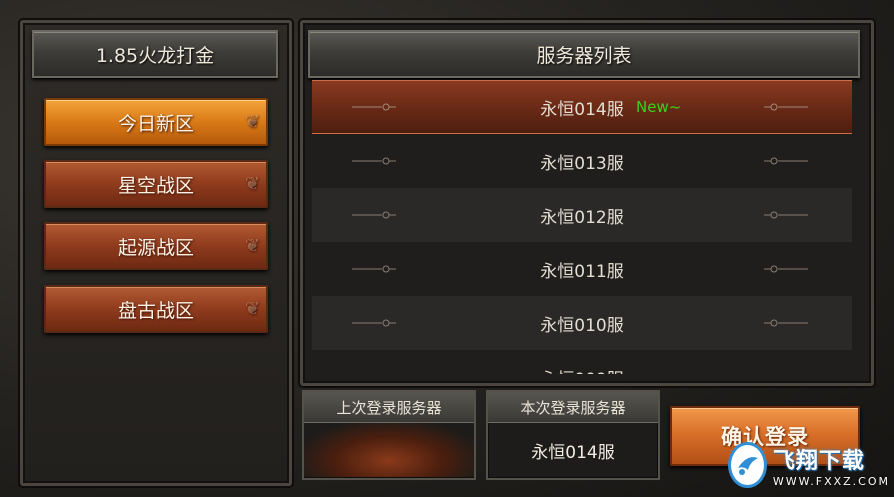  I want to click on server-name: 永恒009服, so click(582, 370).